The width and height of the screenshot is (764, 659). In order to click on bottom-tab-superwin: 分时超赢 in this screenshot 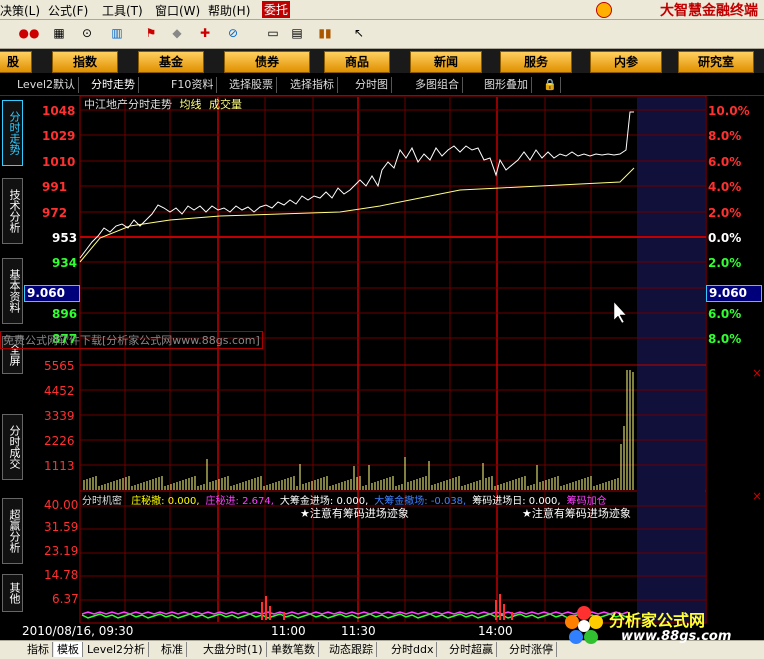, I will do `click(471, 649)`.